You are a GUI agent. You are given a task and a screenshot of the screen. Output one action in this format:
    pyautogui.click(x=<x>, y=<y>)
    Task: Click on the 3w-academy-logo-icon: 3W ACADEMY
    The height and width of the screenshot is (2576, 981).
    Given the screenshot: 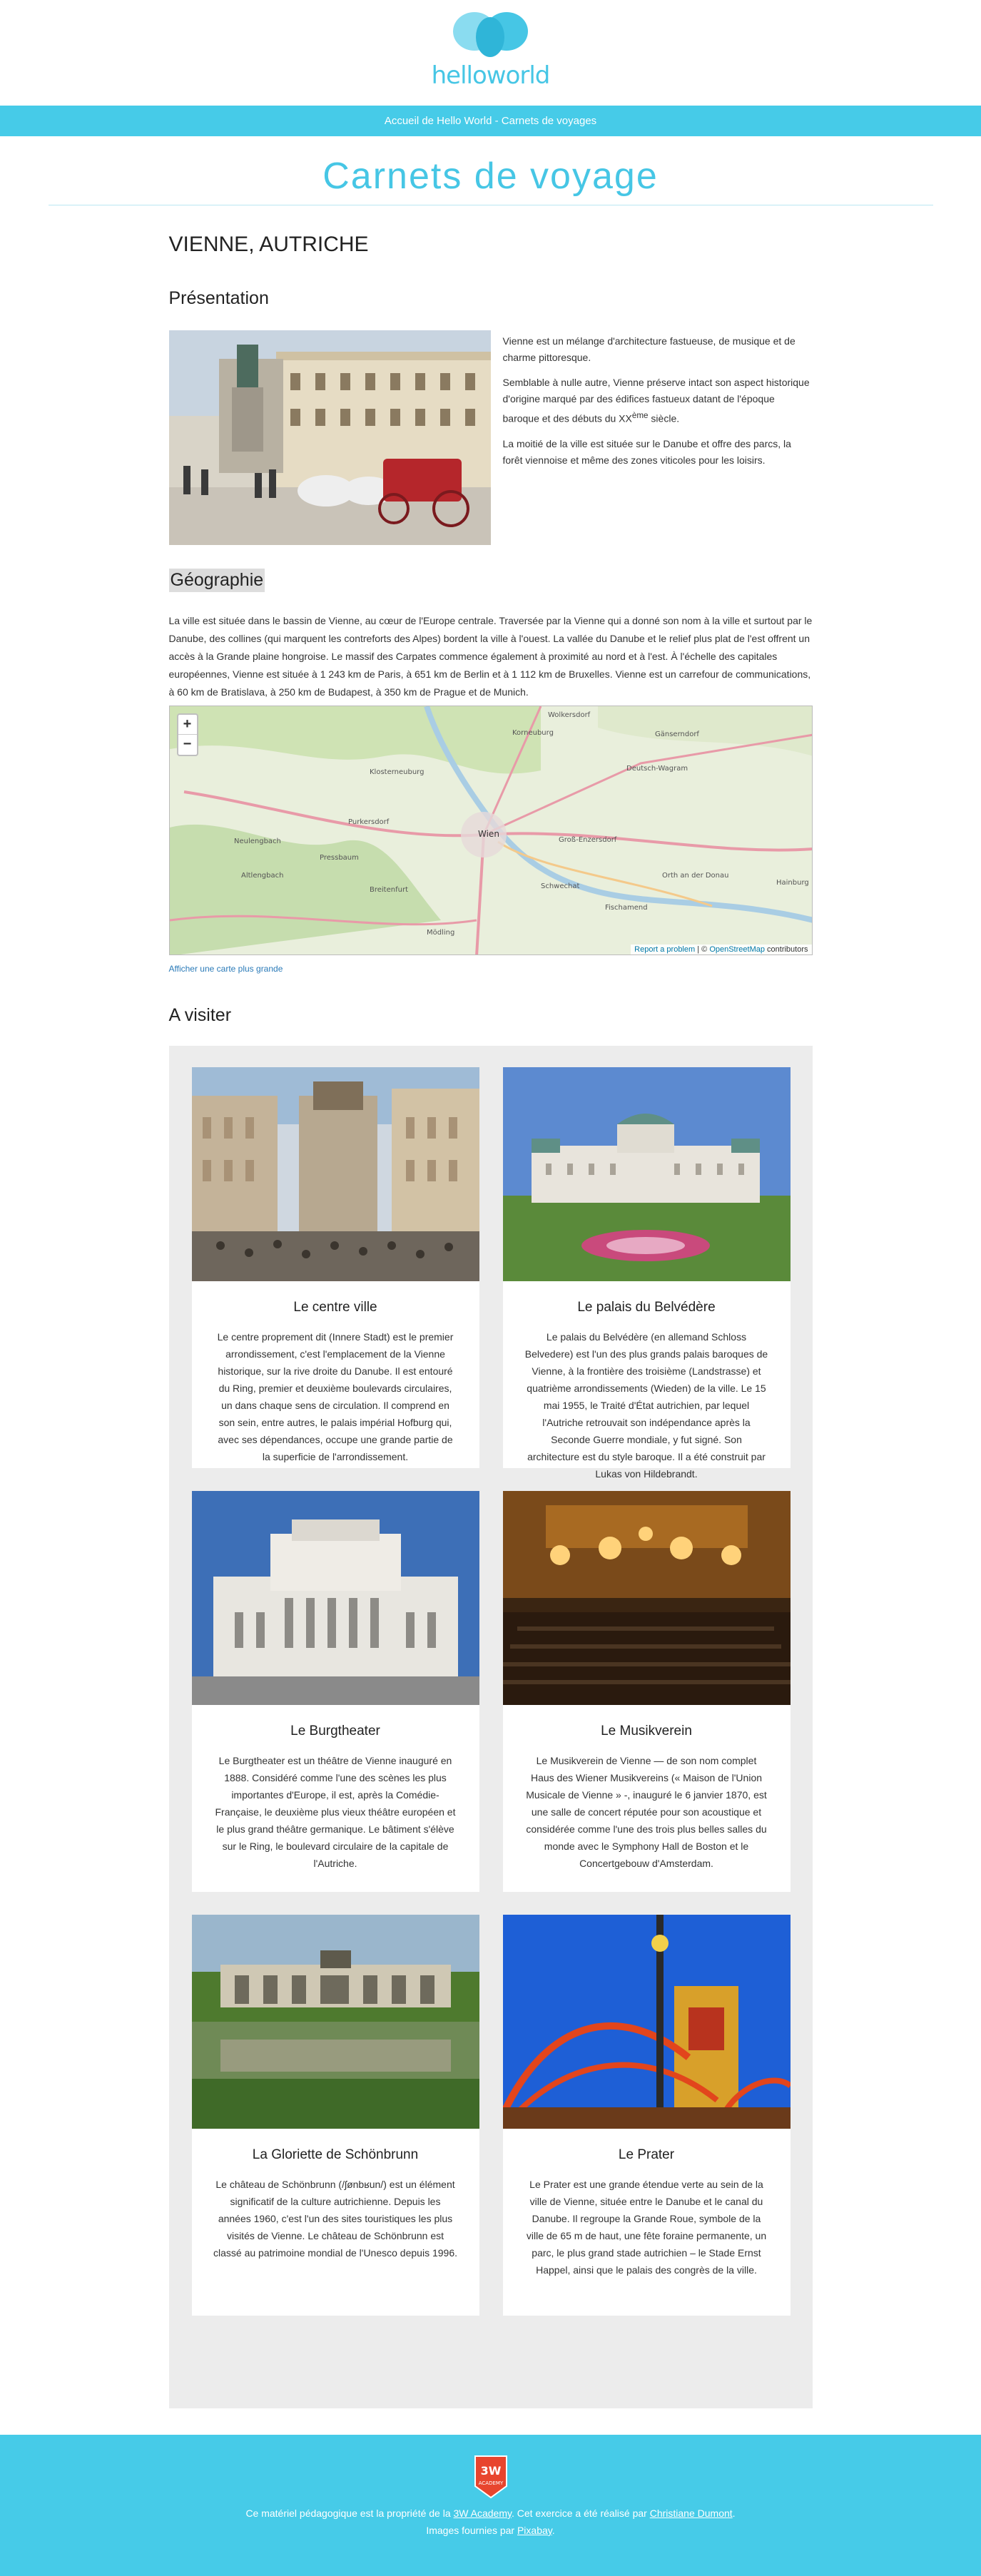 What is the action you would take?
    pyautogui.click(x=490, y=2477)
    